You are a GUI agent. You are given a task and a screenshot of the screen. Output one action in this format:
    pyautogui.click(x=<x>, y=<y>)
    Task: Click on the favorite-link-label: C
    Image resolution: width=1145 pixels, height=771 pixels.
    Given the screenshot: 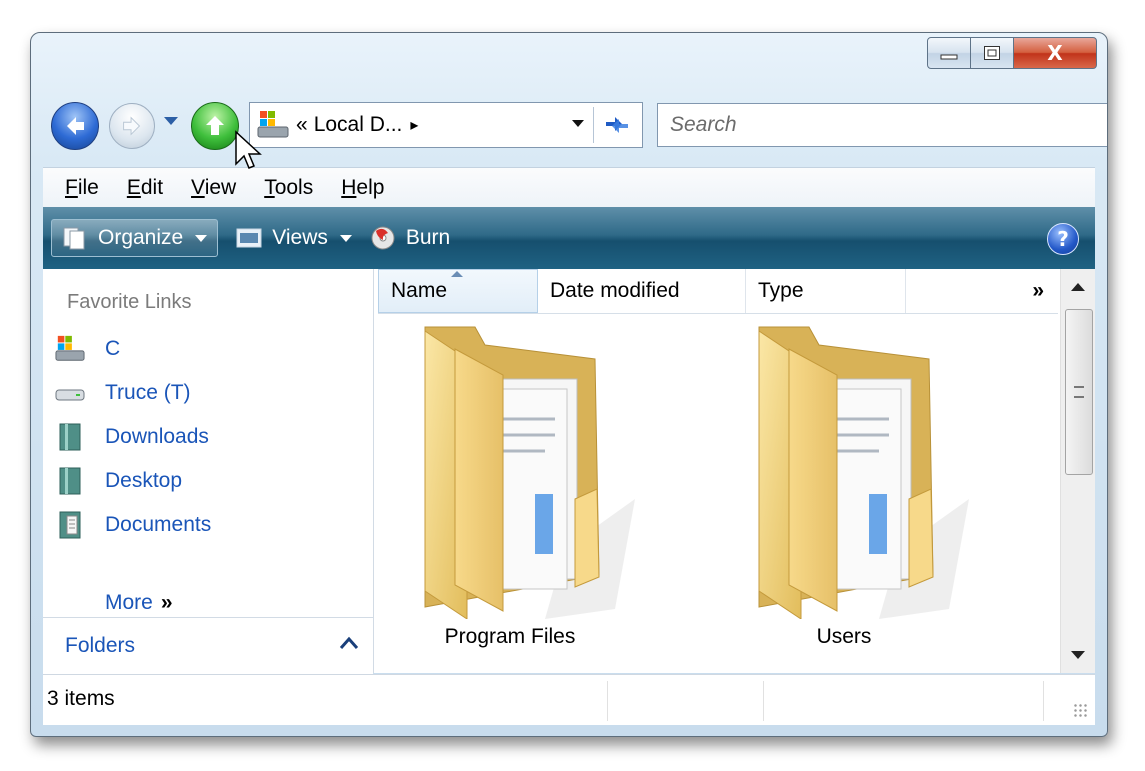 What is the action you would take?
    pyautogui.click(x=113, y=348)
    